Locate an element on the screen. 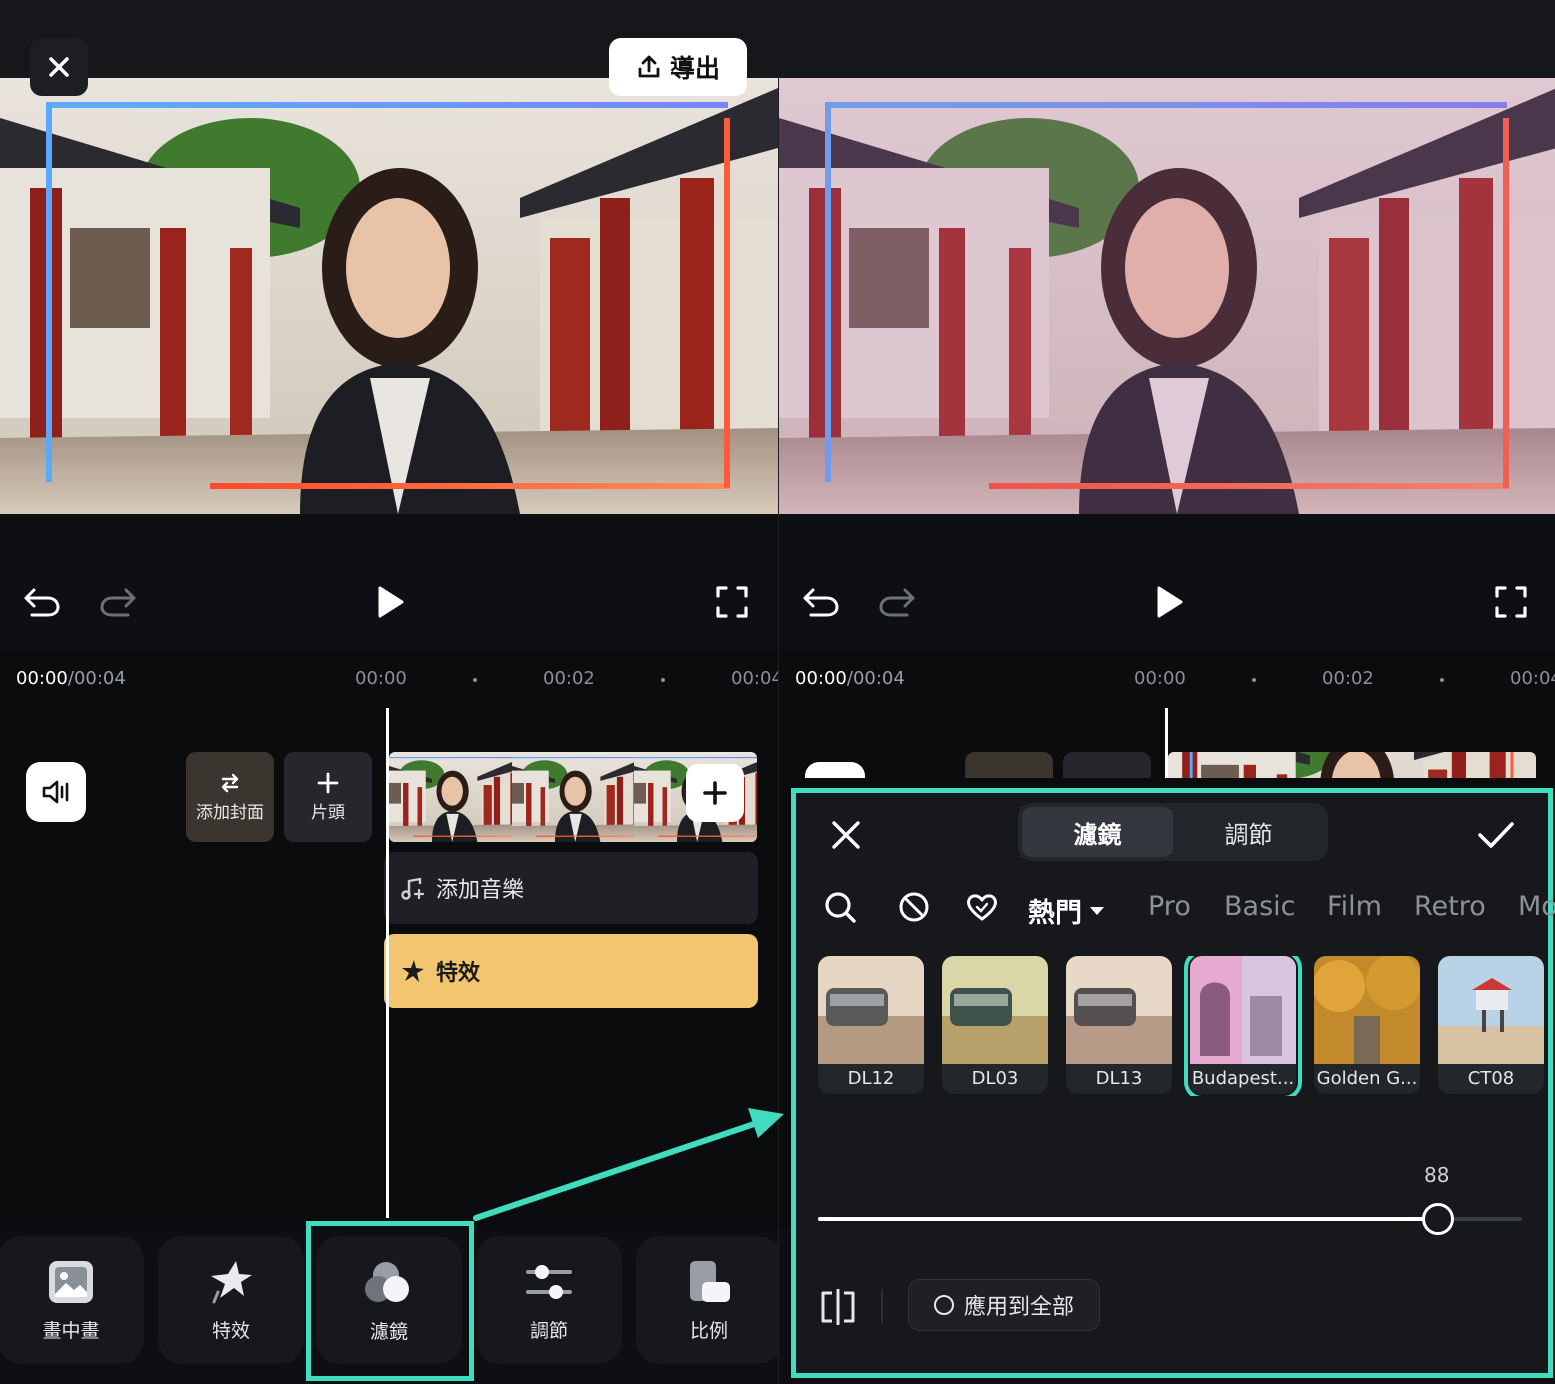 The image size is (1555, 1384). volume-icon is located at coordinates (55, 792).